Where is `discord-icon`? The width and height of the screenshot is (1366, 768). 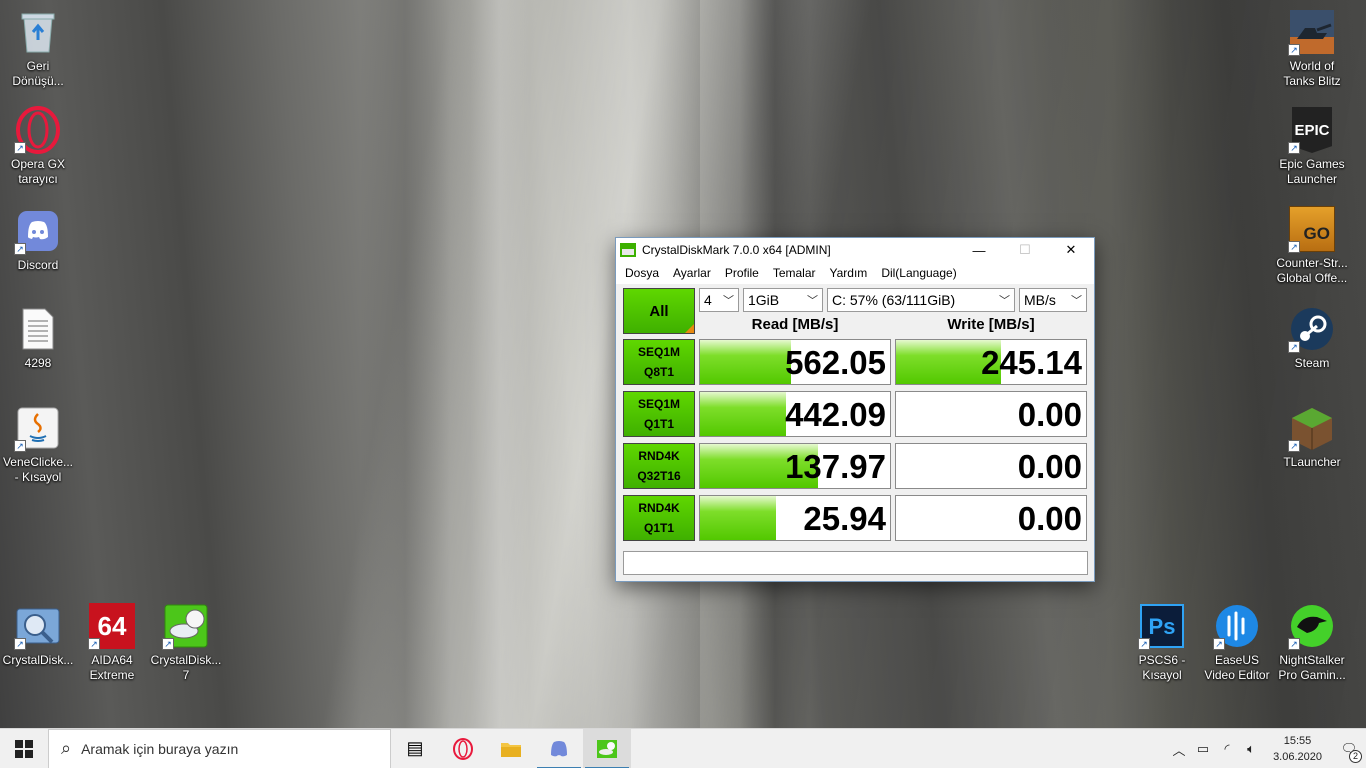
discord-icon is located at coordinates (559, 748).